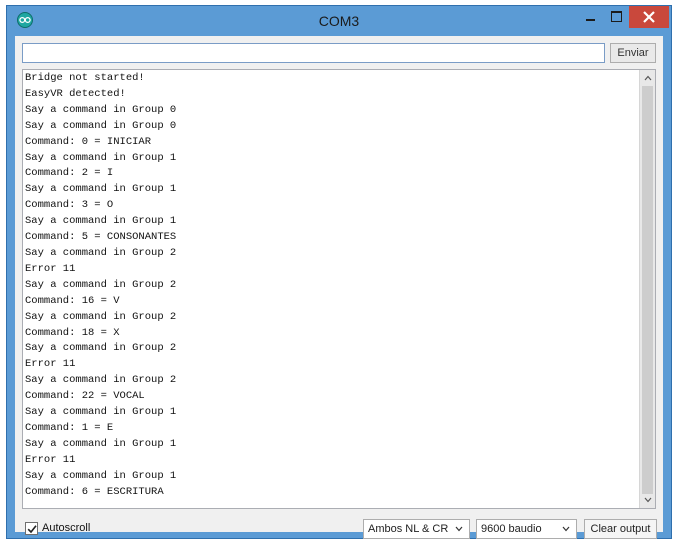  I want to click on scroll-up-icon, so click(648, 78).